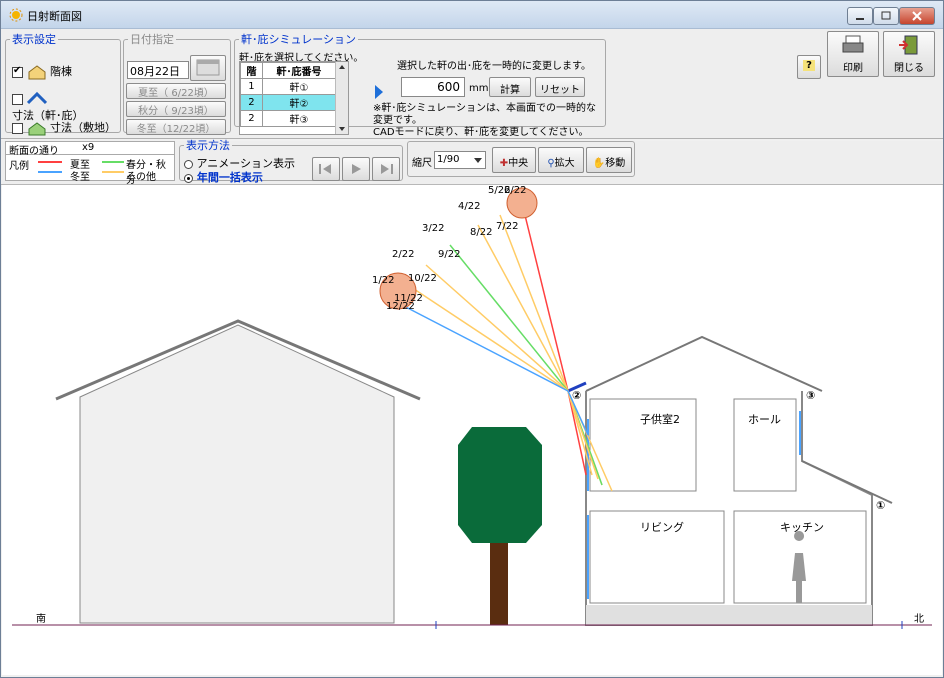 The width and height of the screenshot is (944, 678). Describe the element at coordinates (469, 206) in the screenshot. I see `date-label: 4/22` at that location.